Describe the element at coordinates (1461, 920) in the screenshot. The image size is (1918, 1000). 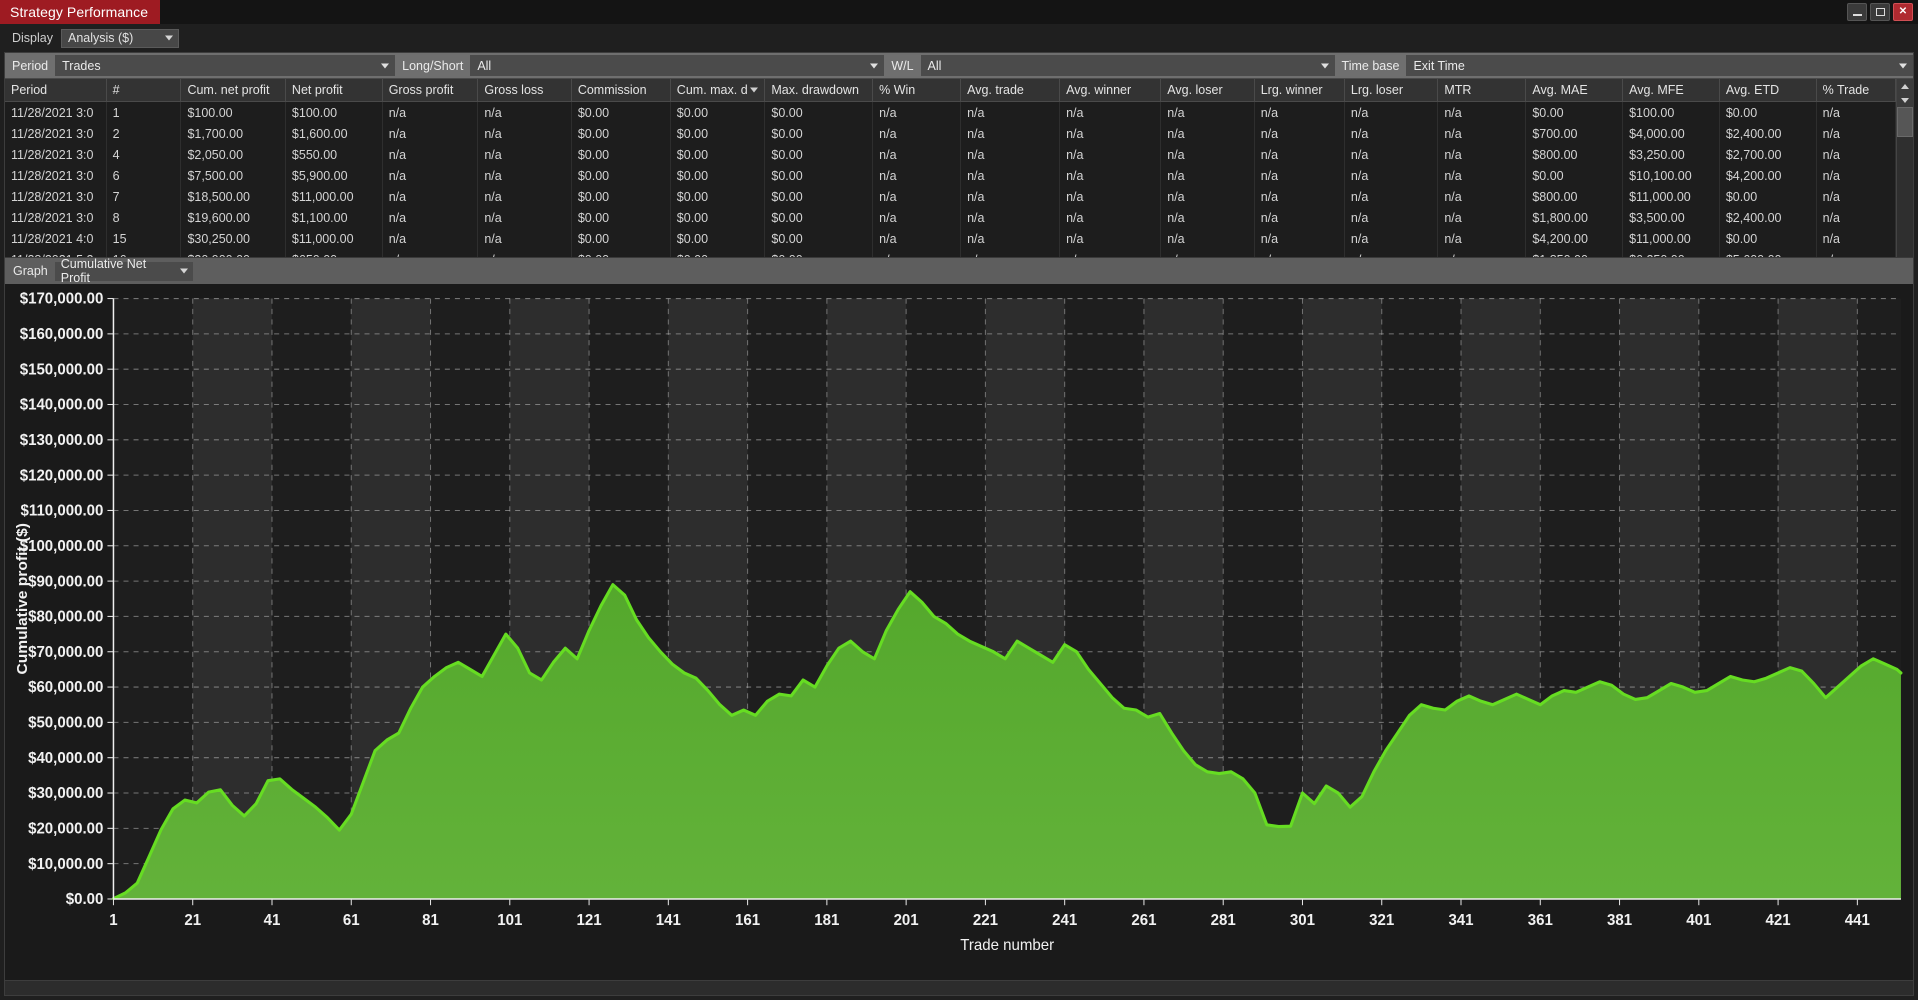
I see `x-axis-tick-label: 341` at that location.